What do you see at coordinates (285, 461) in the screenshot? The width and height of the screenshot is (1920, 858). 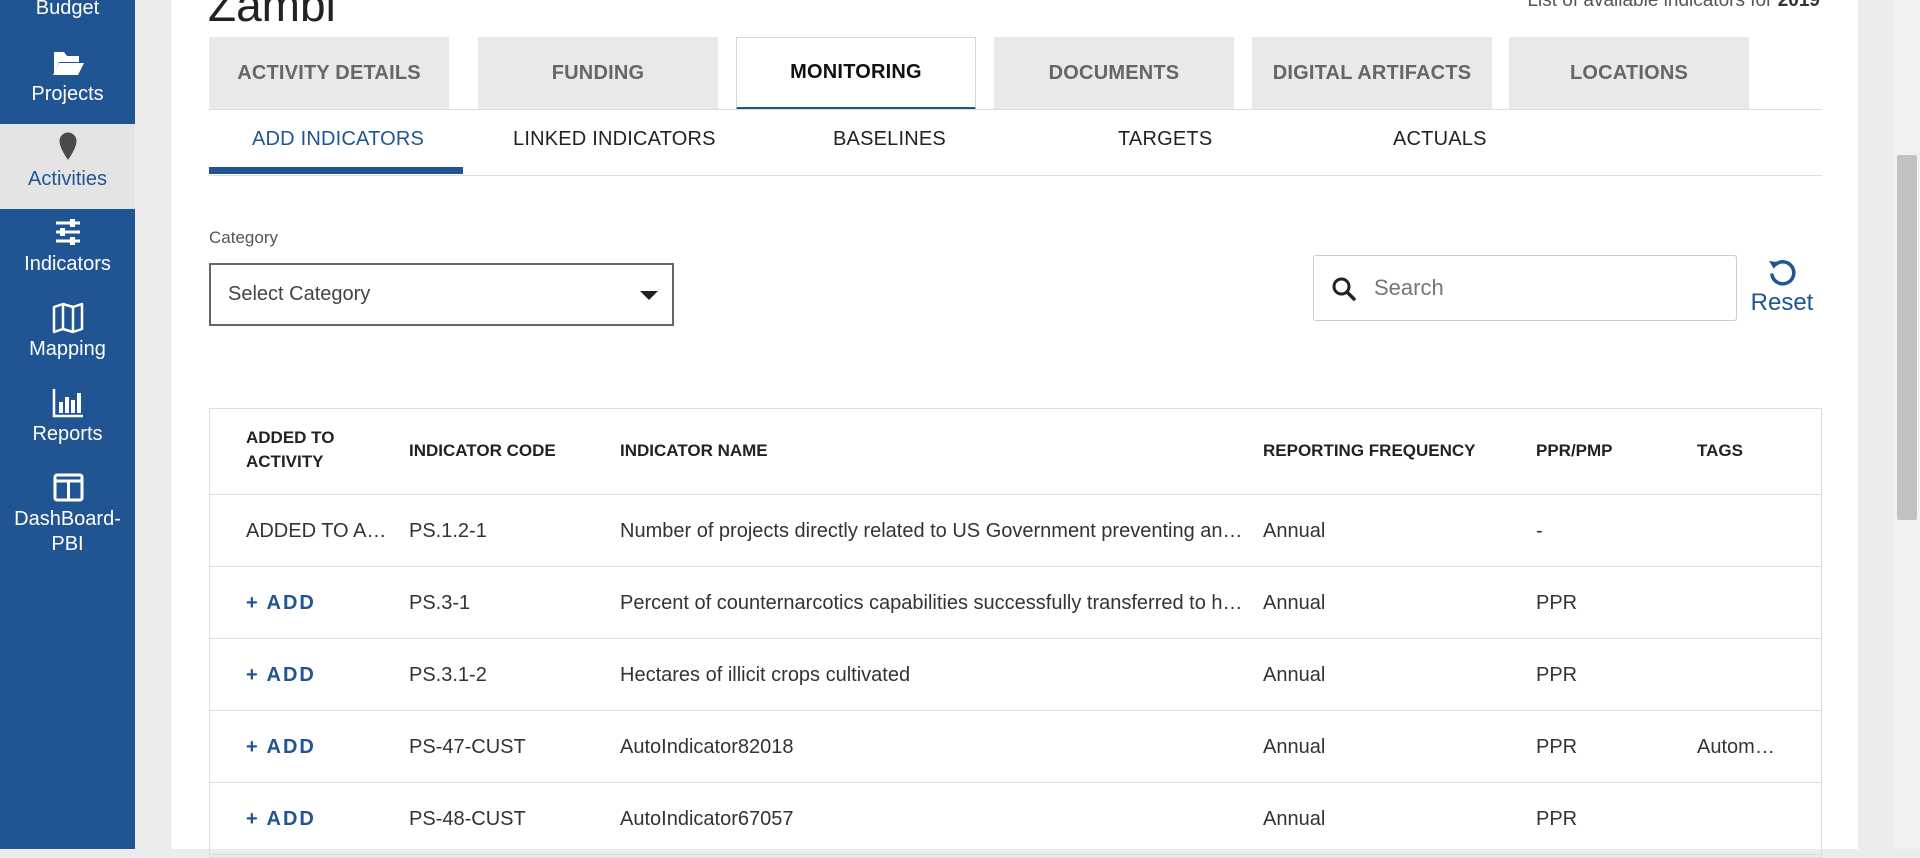 I see `col-added-line2: ACTIVITY` at bounding box center [285, 461].